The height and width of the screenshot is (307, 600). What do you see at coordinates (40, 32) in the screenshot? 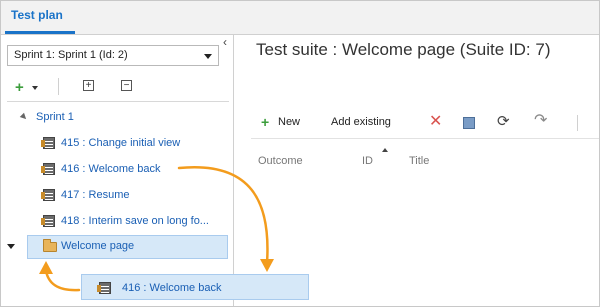
I see `active-tab-indicator` at bounding box center [40, 32].